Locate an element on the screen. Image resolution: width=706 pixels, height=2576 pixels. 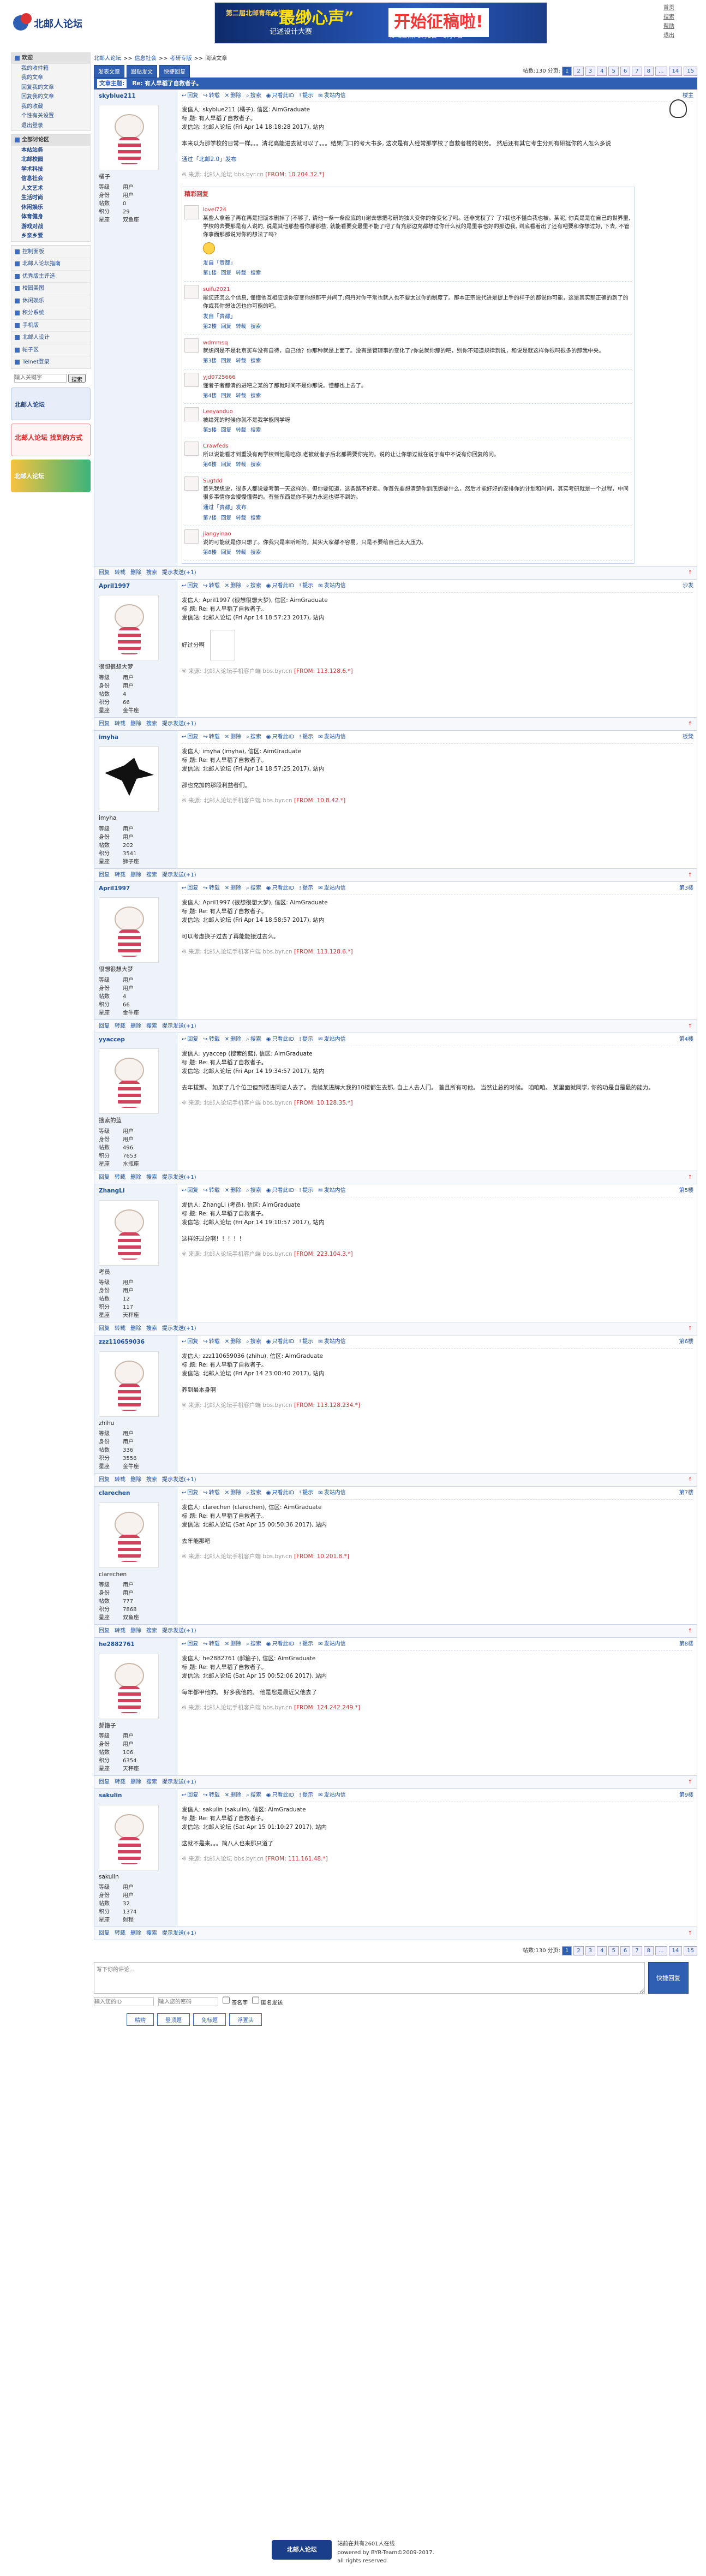
section-link: 手机版 is located at coordinates (50, 325).